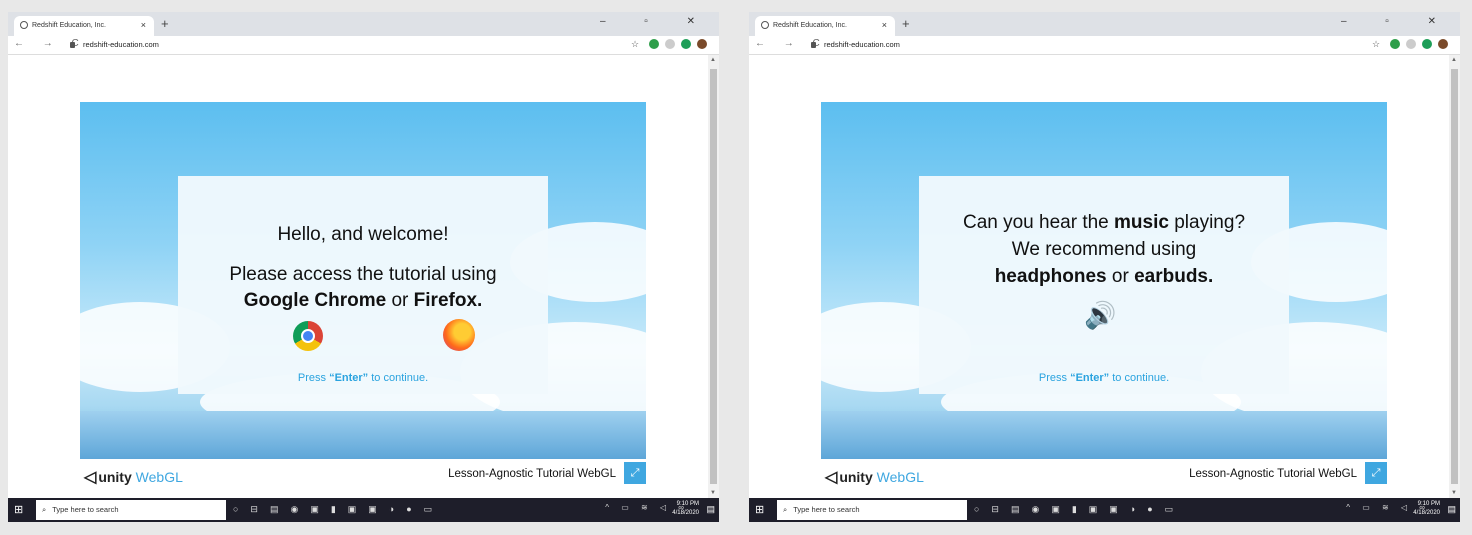 The height and width of the screenshot is (535, 1472). I want to click on chrome-icon, so click(308, 336).